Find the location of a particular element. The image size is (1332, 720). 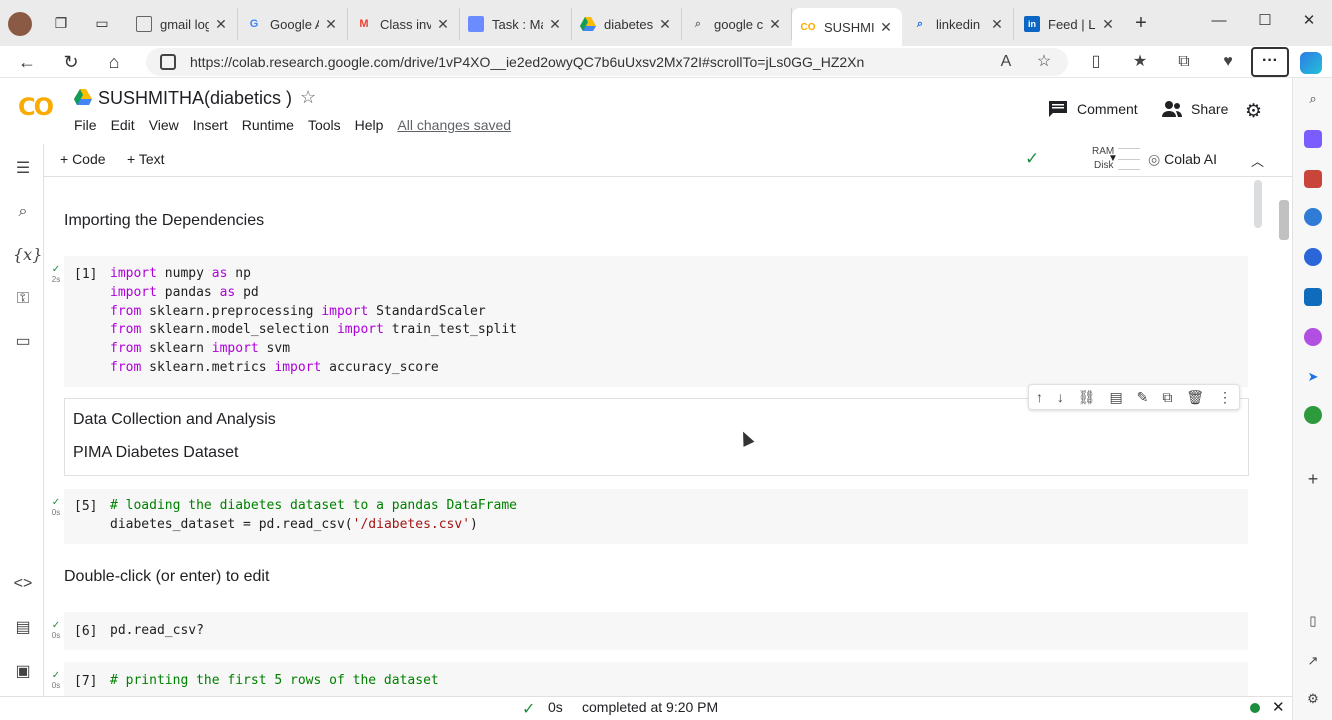

browser-tab: in Feed | Li ✕ is located at coordinates (1070, 24).